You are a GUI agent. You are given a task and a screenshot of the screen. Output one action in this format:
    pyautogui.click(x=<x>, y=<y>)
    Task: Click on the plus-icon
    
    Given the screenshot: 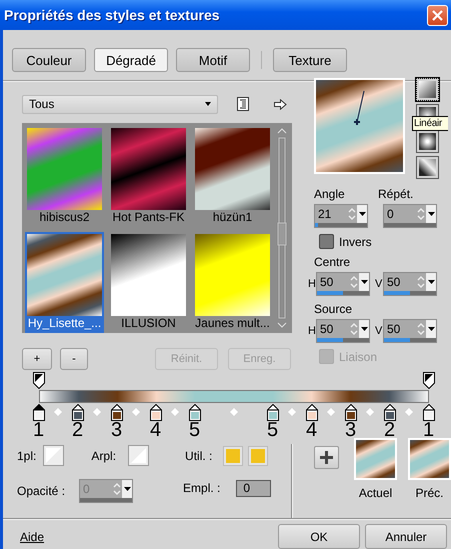 What is the action you would take?
    pyautogui.click(x=326, y=457)
    